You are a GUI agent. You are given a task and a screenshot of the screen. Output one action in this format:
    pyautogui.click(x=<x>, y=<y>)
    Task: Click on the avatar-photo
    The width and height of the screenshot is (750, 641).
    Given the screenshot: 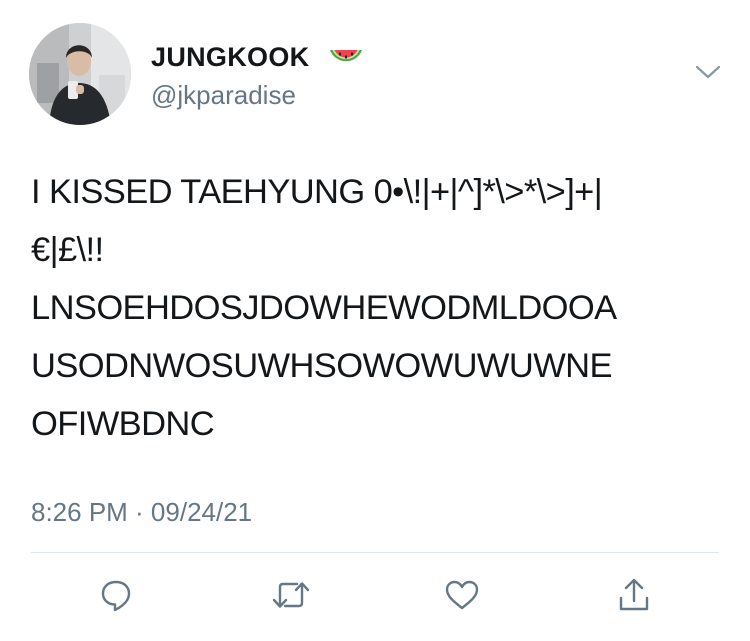 What is the action you would take?
    pyautogui.click(x=80, y=74)
    